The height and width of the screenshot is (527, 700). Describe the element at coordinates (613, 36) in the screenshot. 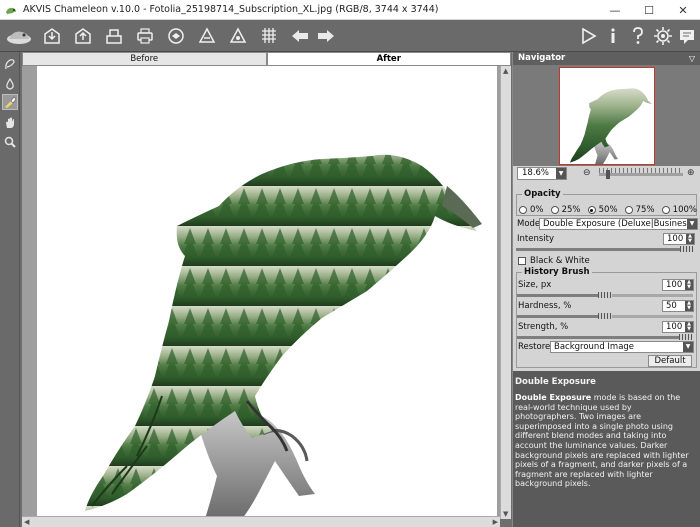

I see `info-icon` at that location.